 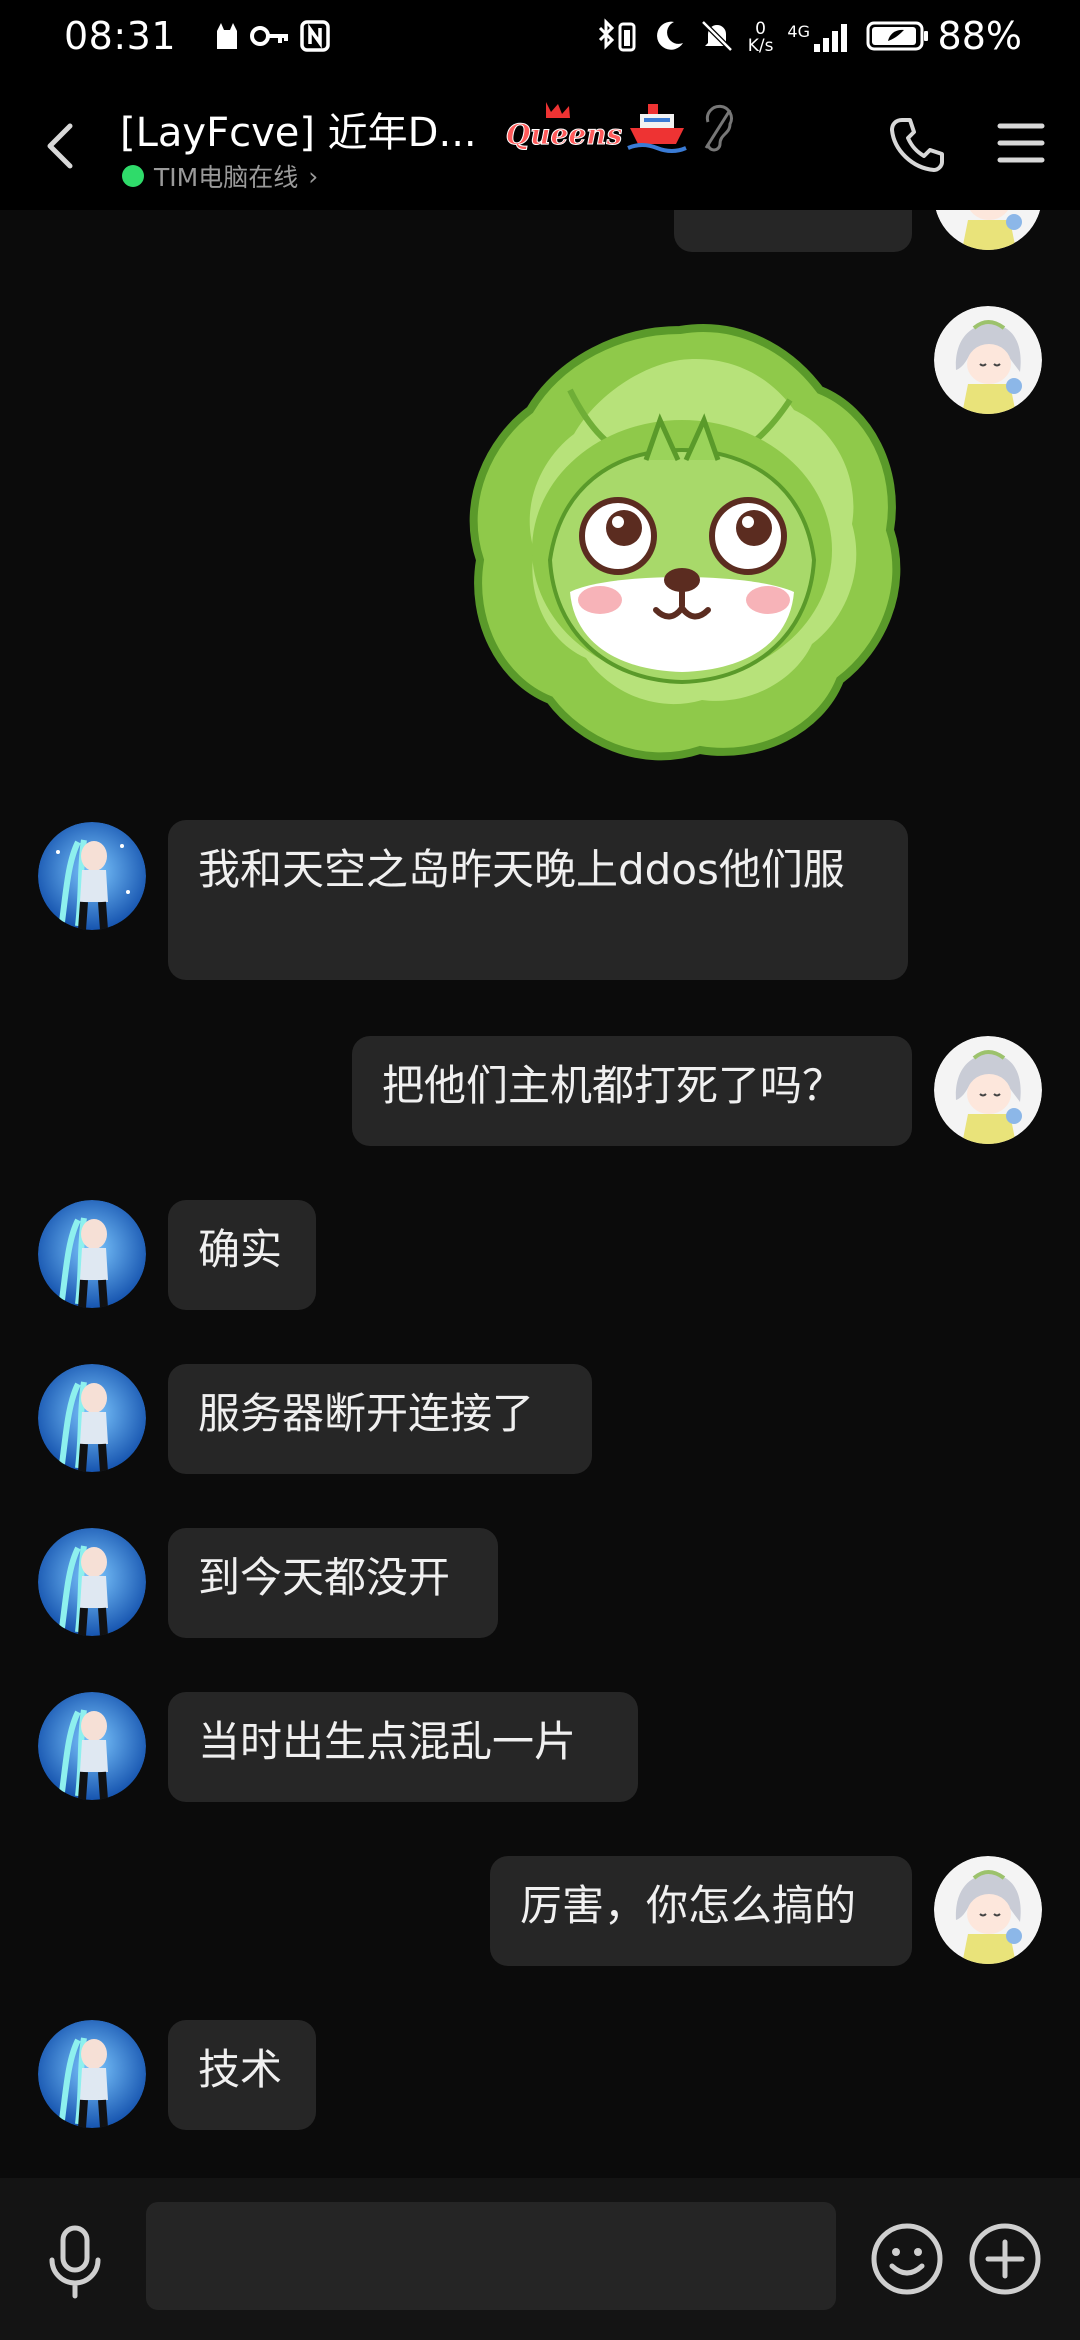 I want to click on menu-button, so click(x=1021, y=143).